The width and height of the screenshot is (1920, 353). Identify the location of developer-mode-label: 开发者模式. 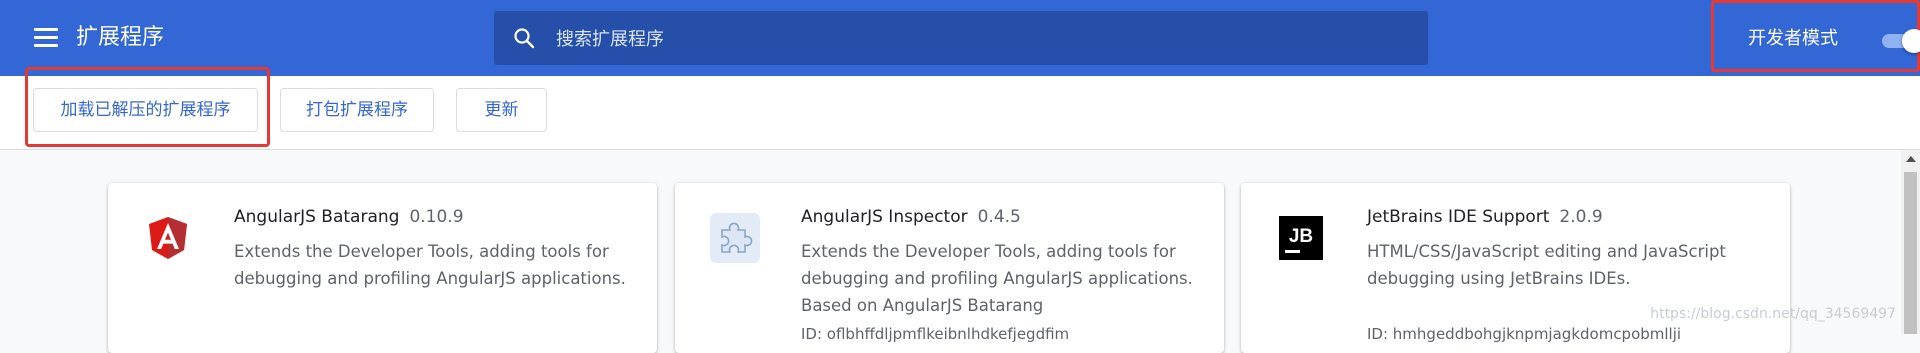
(1793, 38).